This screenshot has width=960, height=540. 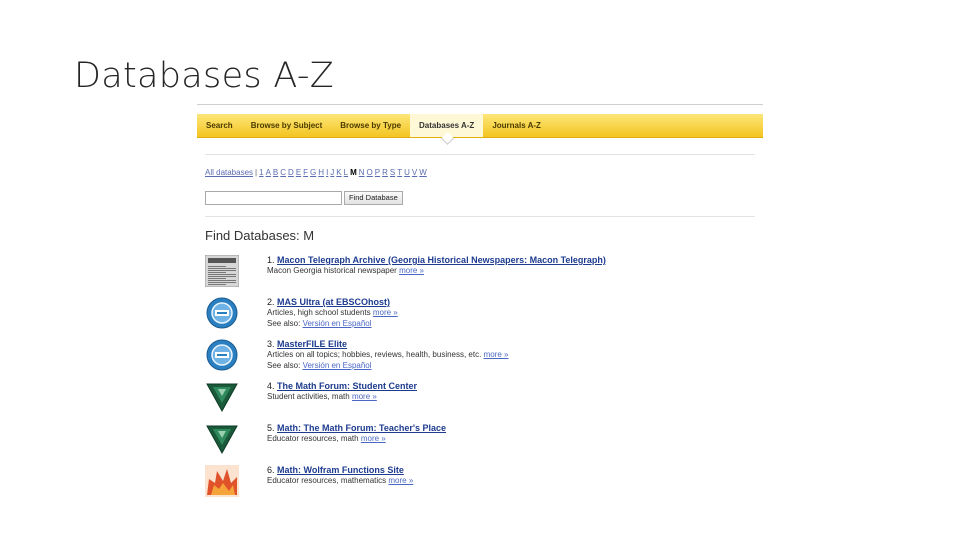 I want to click on result-description-text: Educator resources, mathematics, so click(x=328, y=480).